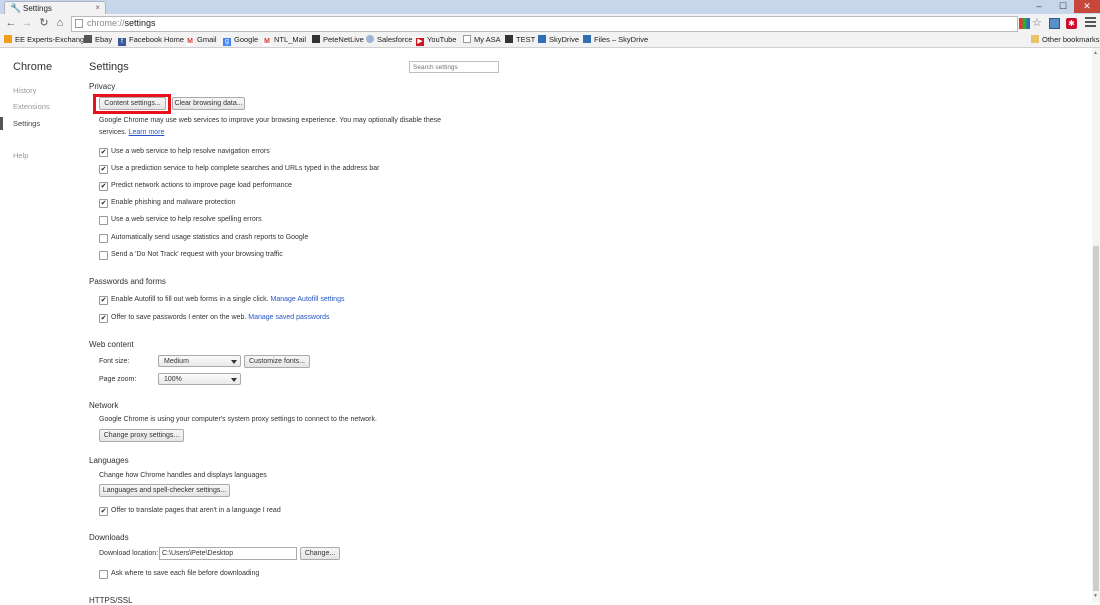  What do you see at coordinates (33, 67) in the screenshot?
I see `chrome-title: Chrome` at bounding box center [33, 67].